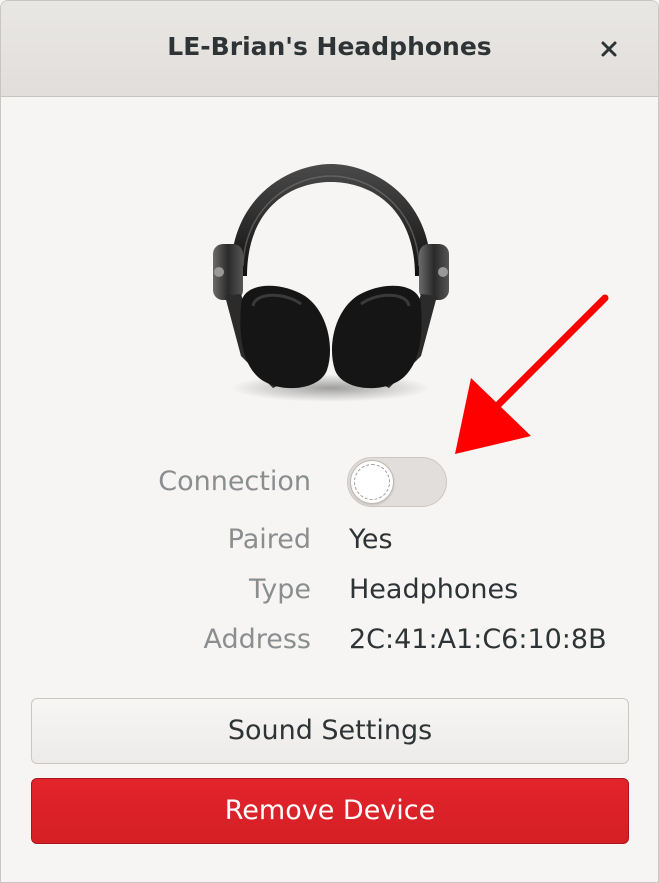  I want to click on address-label: Address, so click(257, 639).